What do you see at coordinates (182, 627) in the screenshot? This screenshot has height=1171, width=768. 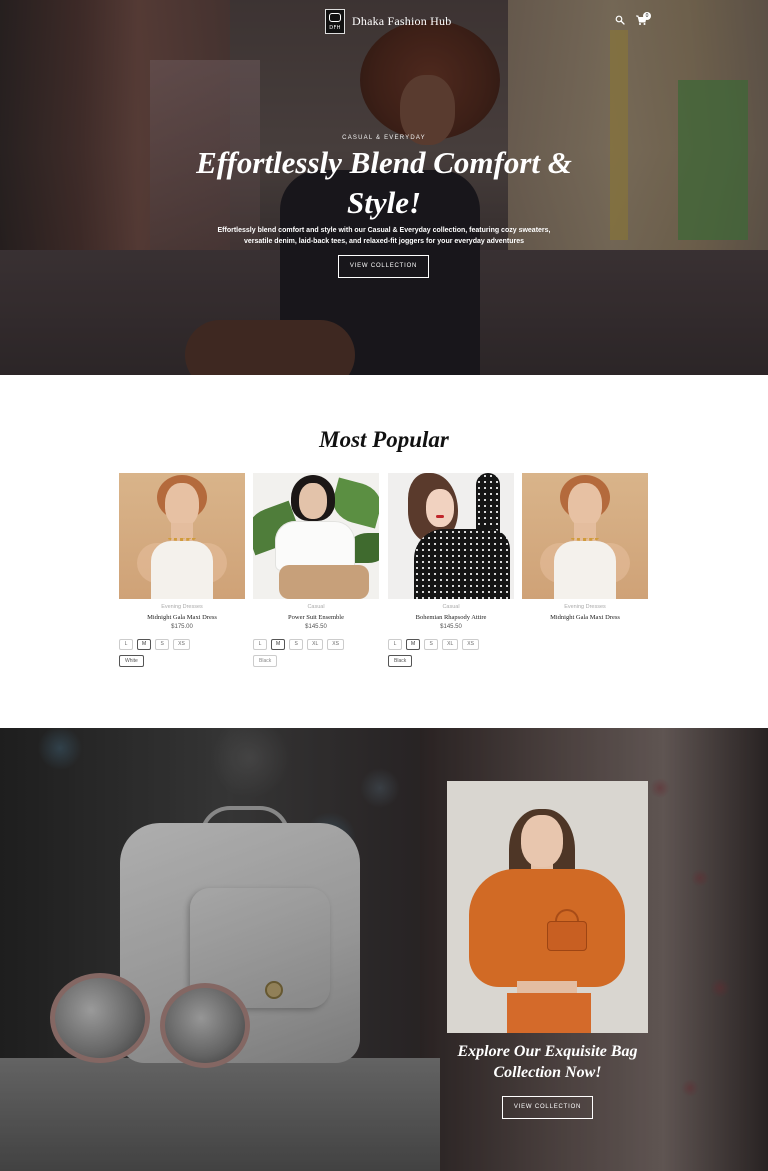 I see `product-price: $175.00` at bounding box center [182, 627].